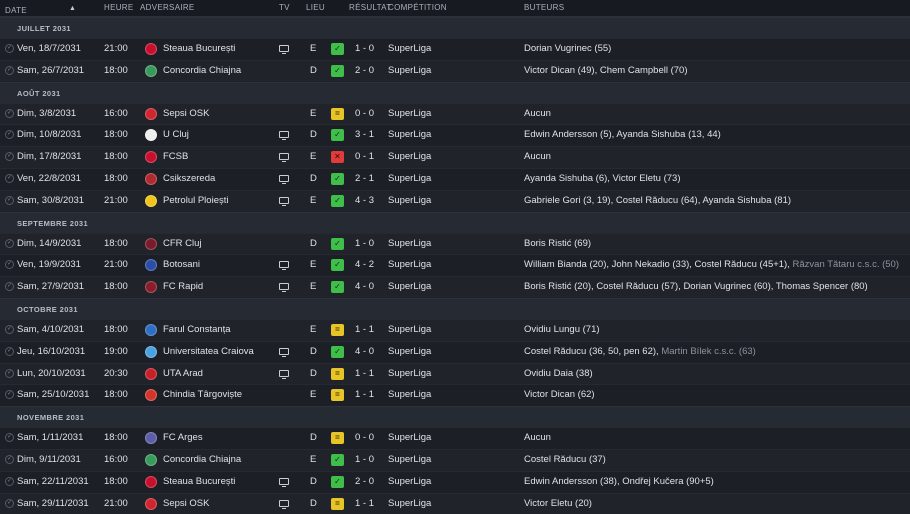 The width and height of the screenshot is (910, 514). I want to click on opponent-link: Csikszereda, so click(189, 178).